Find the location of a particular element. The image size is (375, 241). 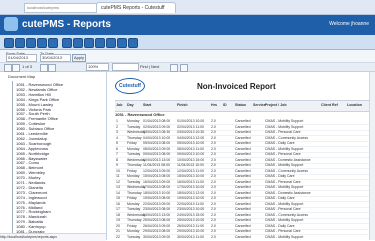

table-cell: Thursday is located at coordinates (134, 165).